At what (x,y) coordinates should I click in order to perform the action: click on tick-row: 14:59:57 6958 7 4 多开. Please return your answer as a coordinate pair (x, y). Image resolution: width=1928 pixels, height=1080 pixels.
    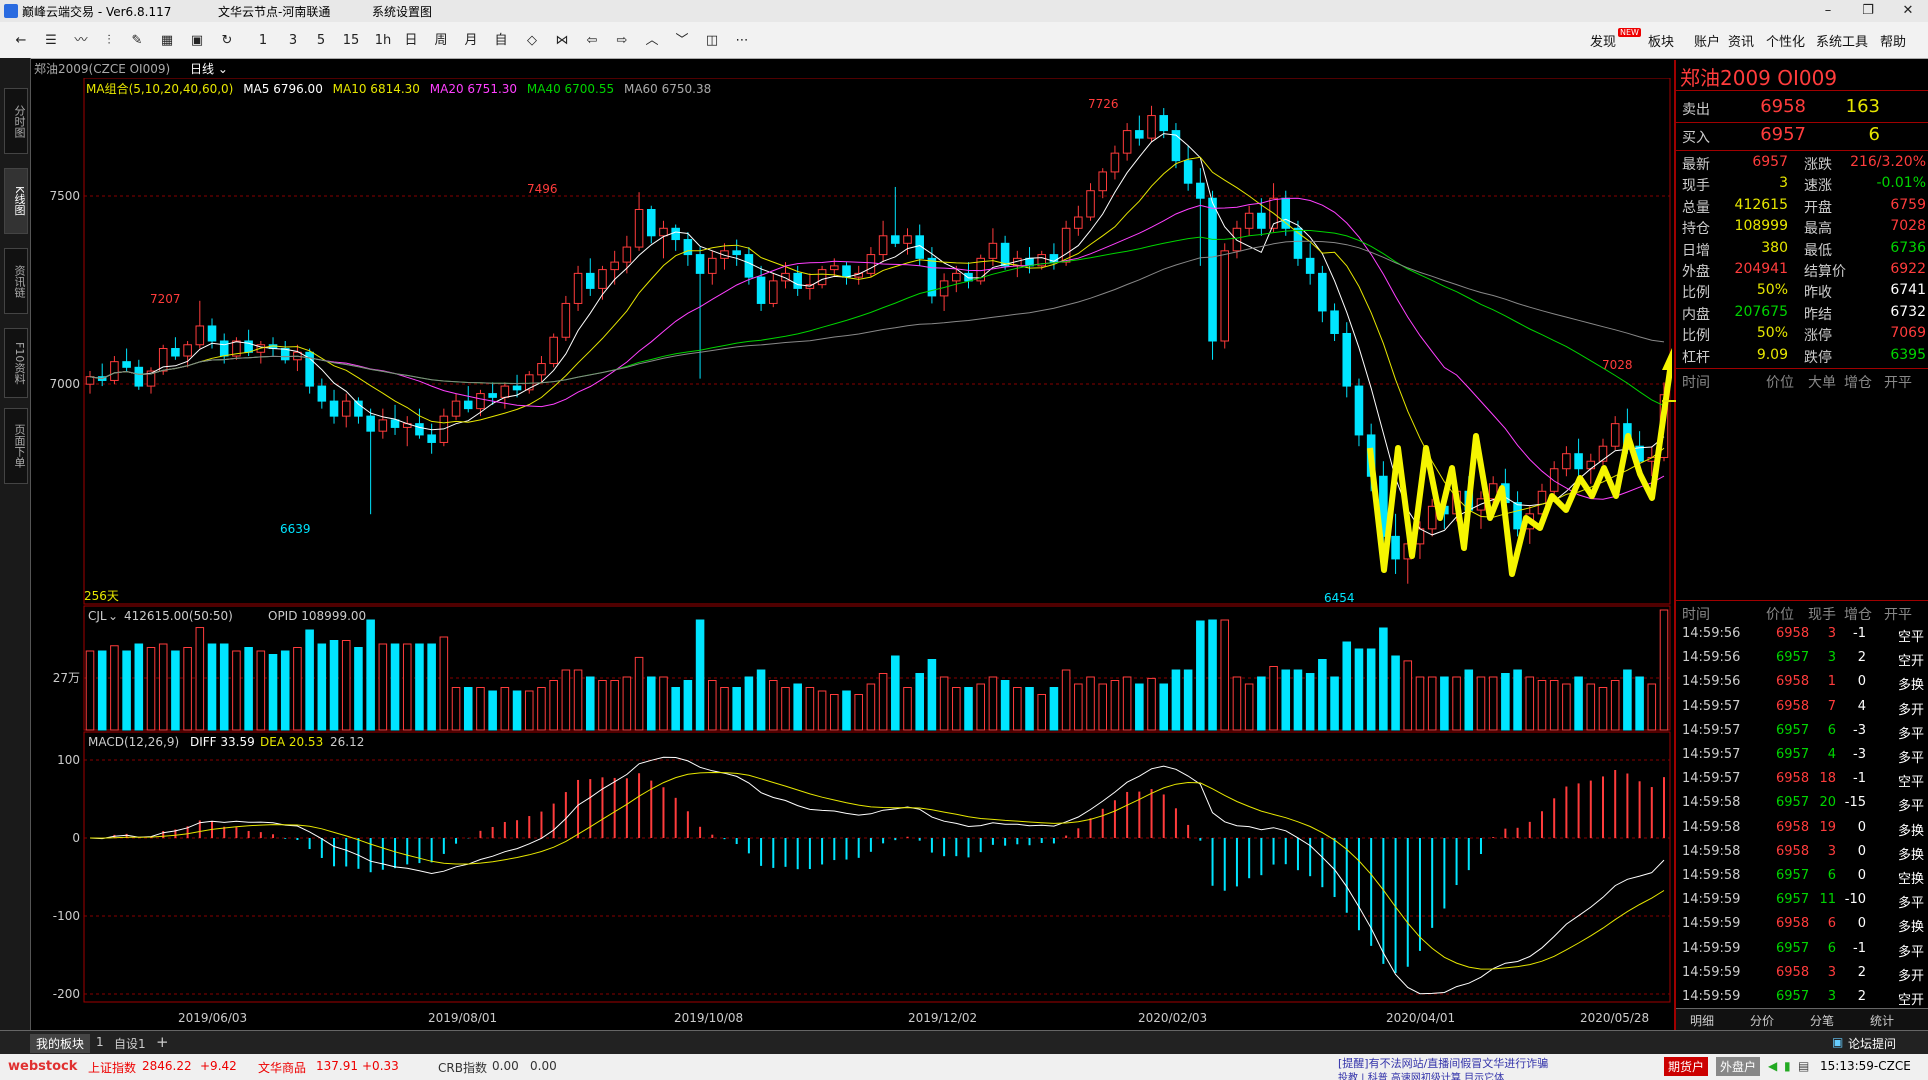
    Looking at the image, I should click on (1804, 711).